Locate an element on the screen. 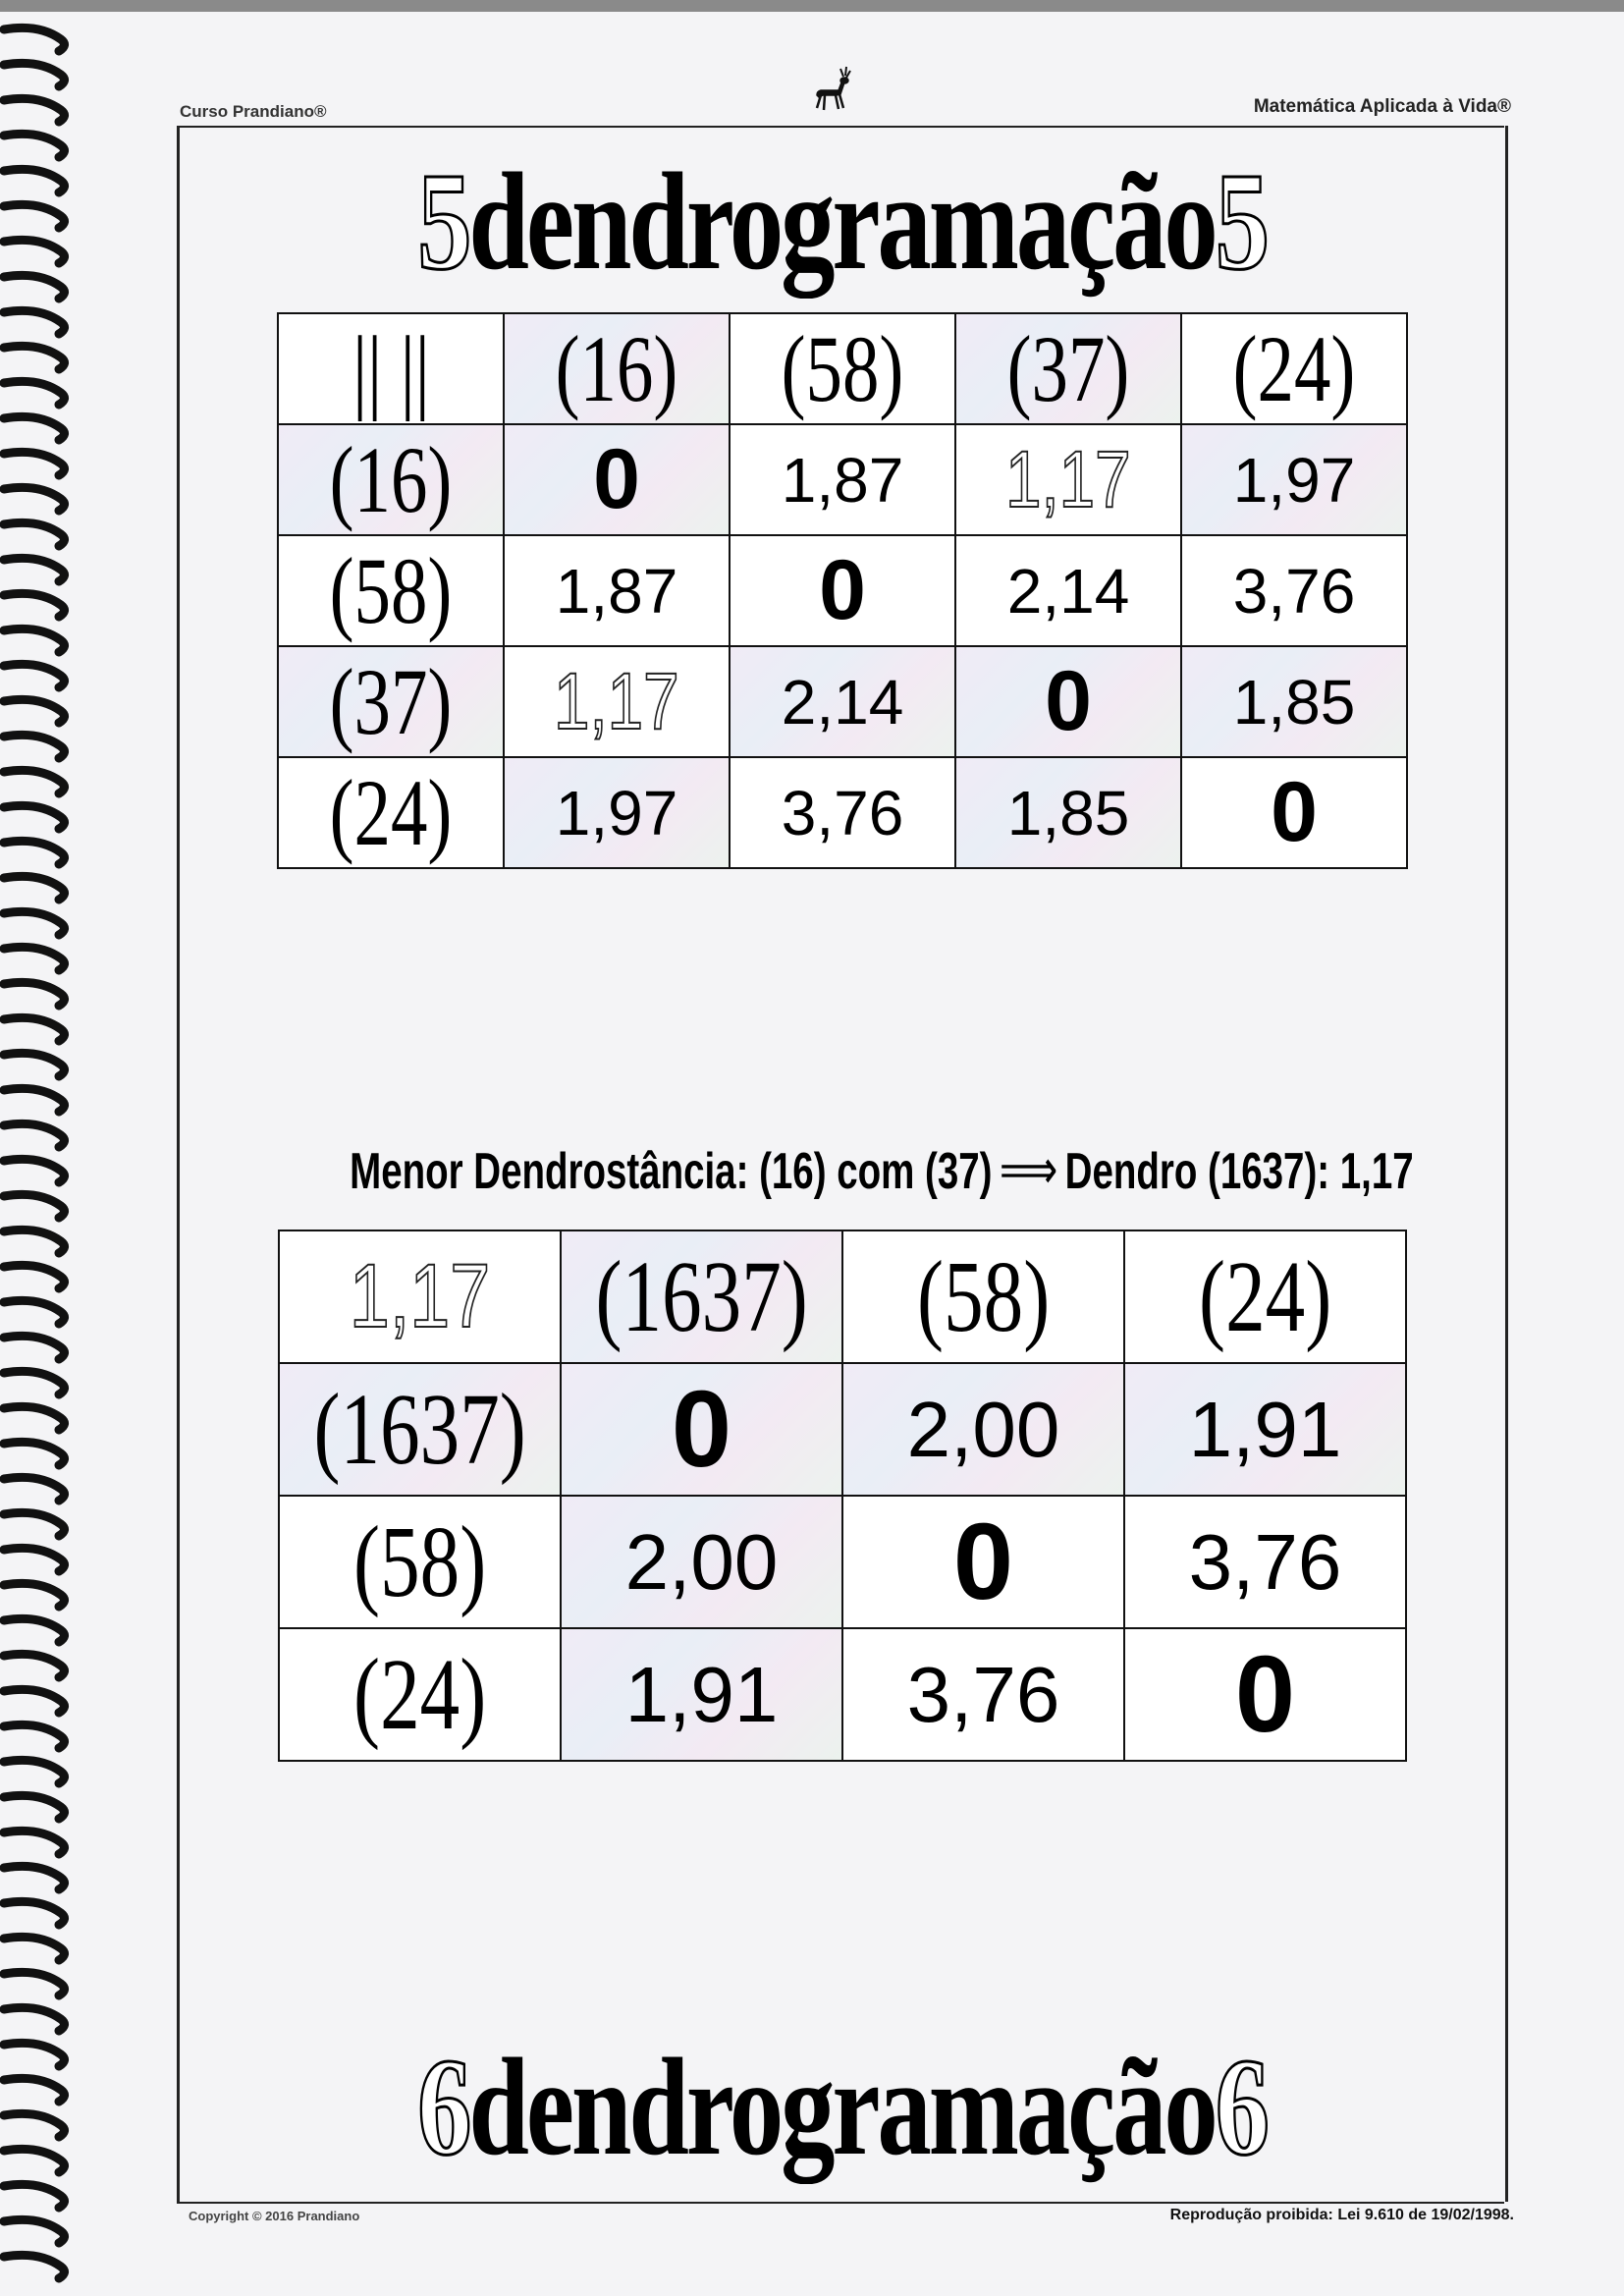 This screenshot has height=2296, width=1624. column-header: (37) is located at coordinates (1068, 368).